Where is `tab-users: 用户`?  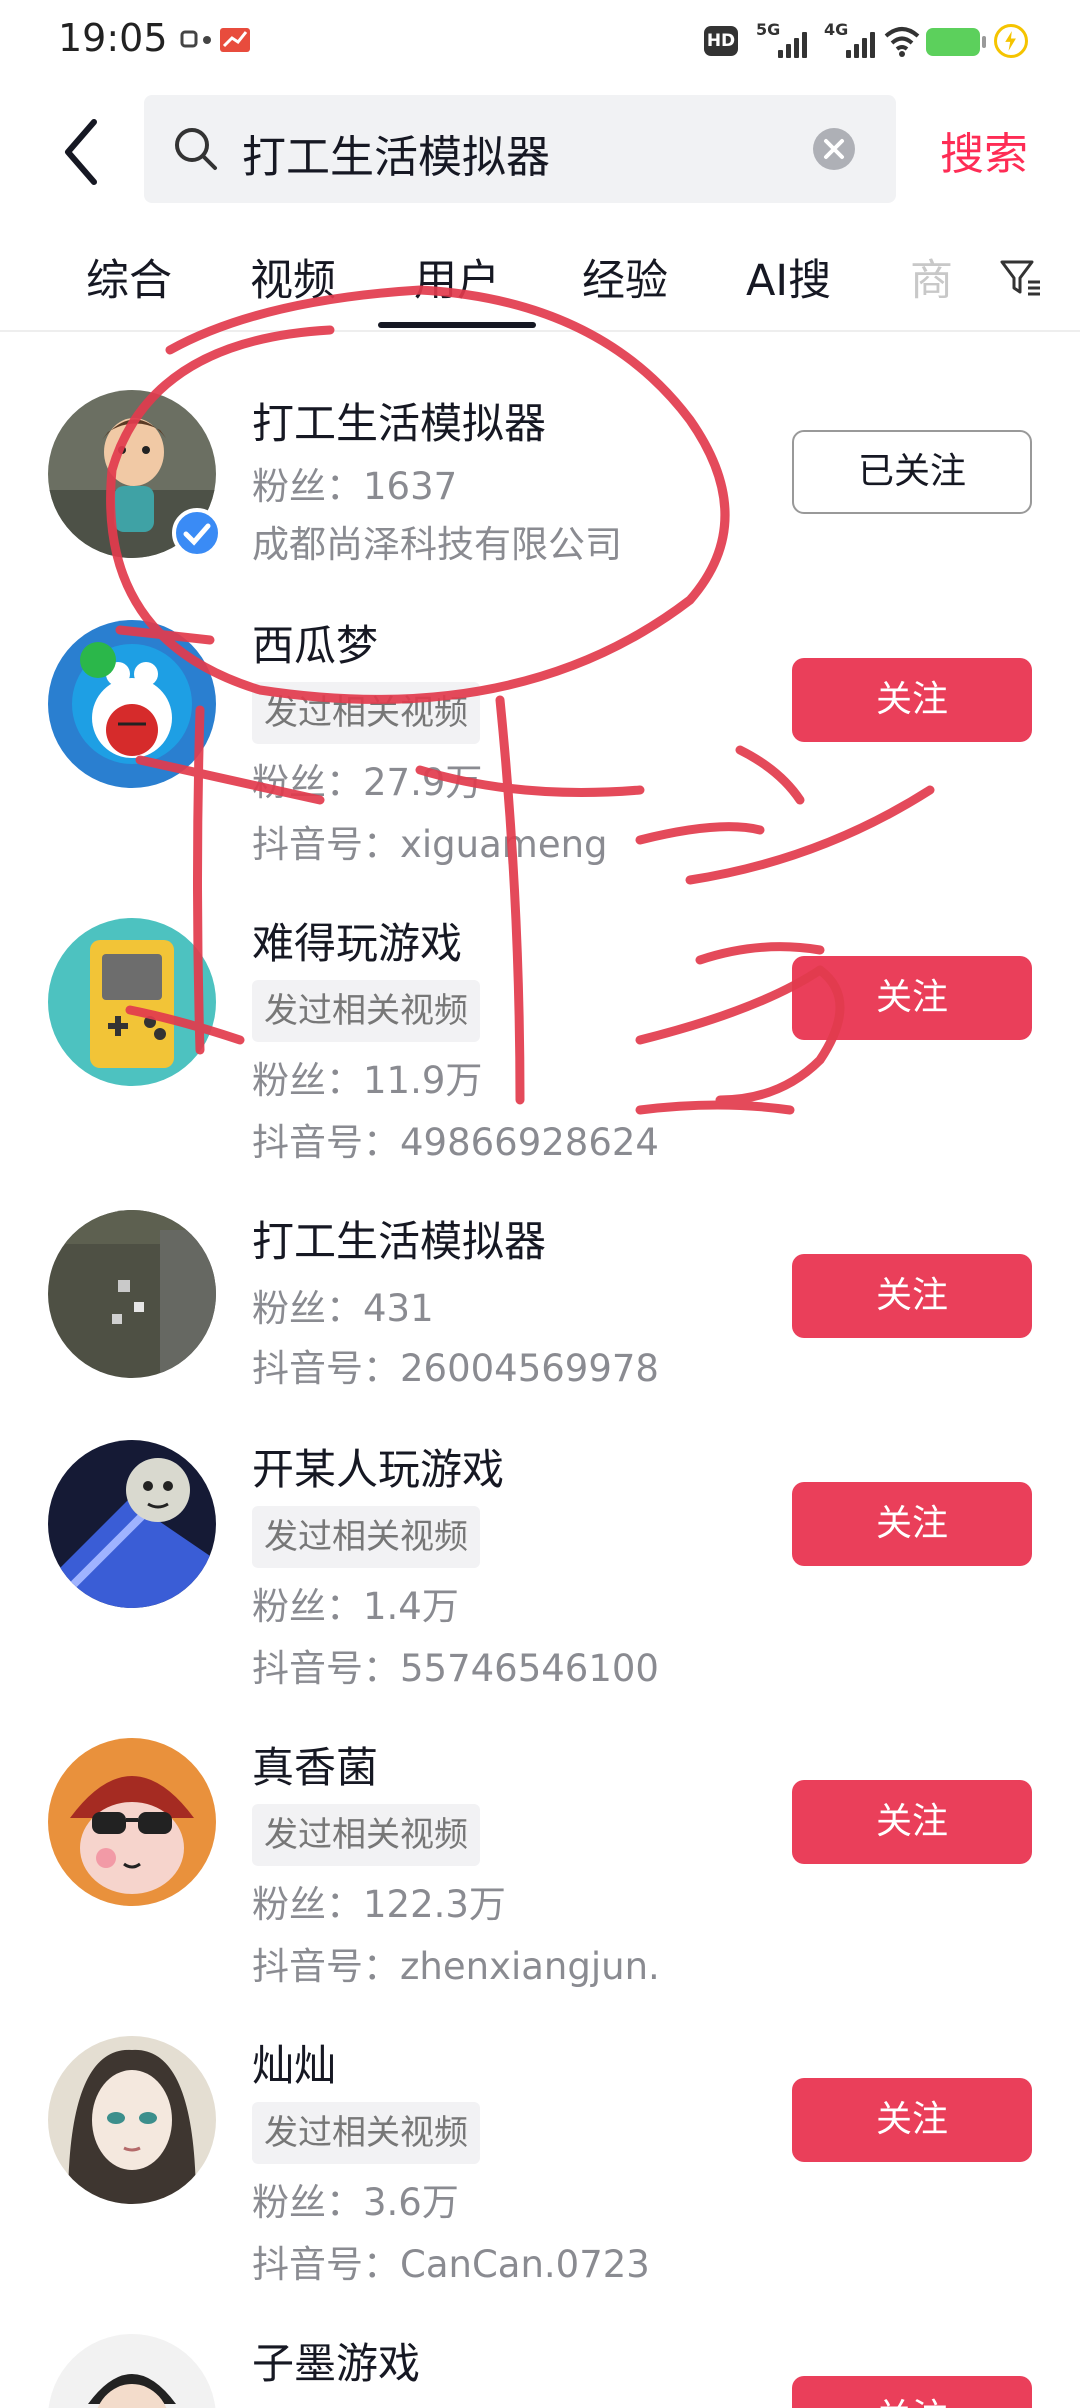 tab-users: 用户 is located at coordinates (457, 277).